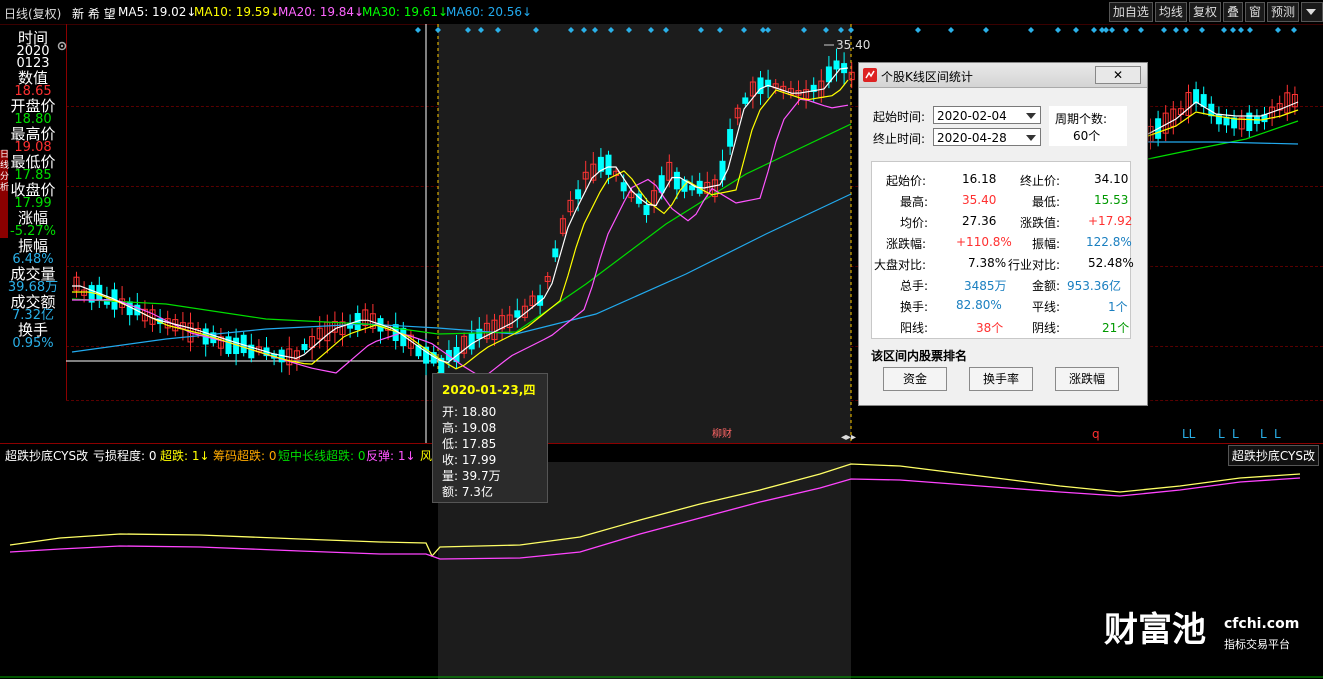  Describe the element at coordinates (33, 343) in the screenshot. I see `exchange-value: 0.95%` at that location.